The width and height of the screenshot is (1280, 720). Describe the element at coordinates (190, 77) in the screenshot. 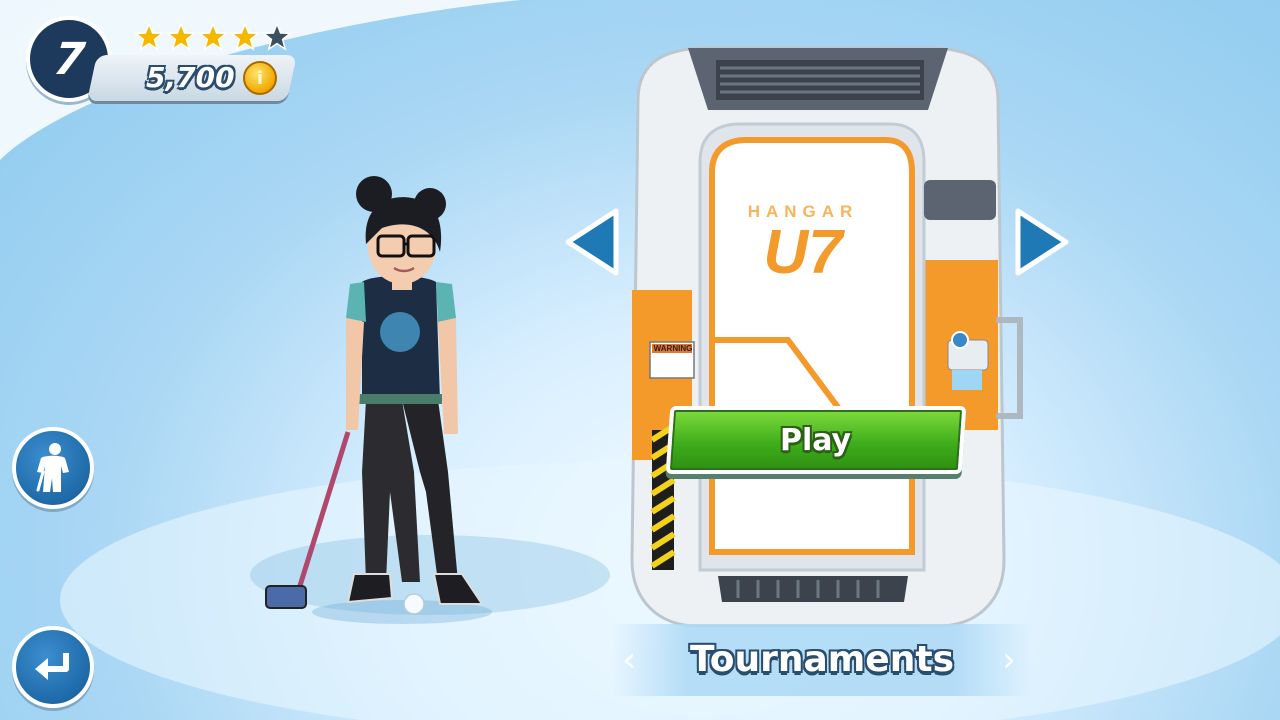

I see `coin-balance: 5,700` at that location.